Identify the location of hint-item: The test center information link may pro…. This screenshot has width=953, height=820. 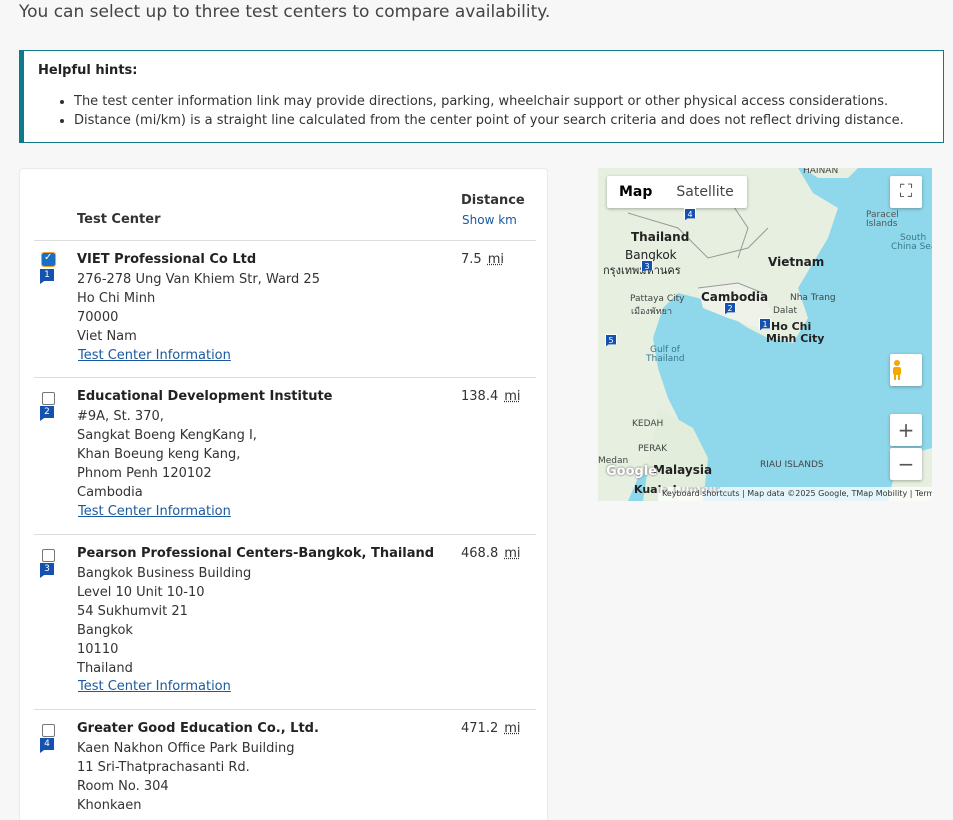
(489, 101).